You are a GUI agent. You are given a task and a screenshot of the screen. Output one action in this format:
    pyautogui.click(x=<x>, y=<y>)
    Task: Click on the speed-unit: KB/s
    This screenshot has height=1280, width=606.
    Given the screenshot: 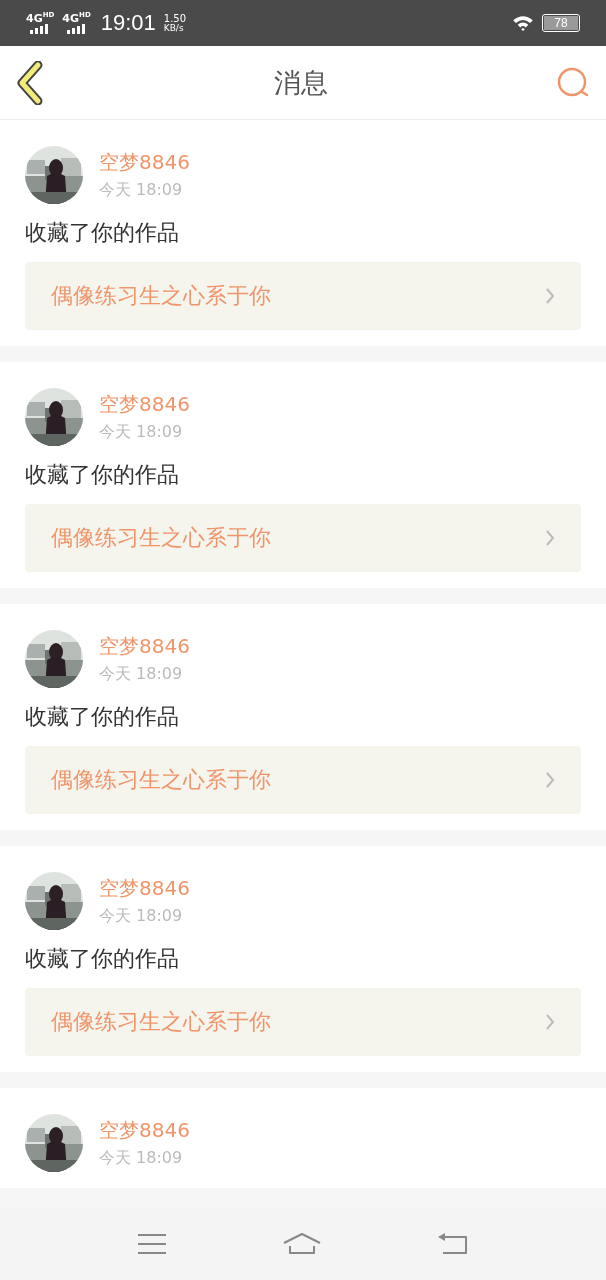 What is the action you would take?
    pyautogui.click(x=174, y=28)
    